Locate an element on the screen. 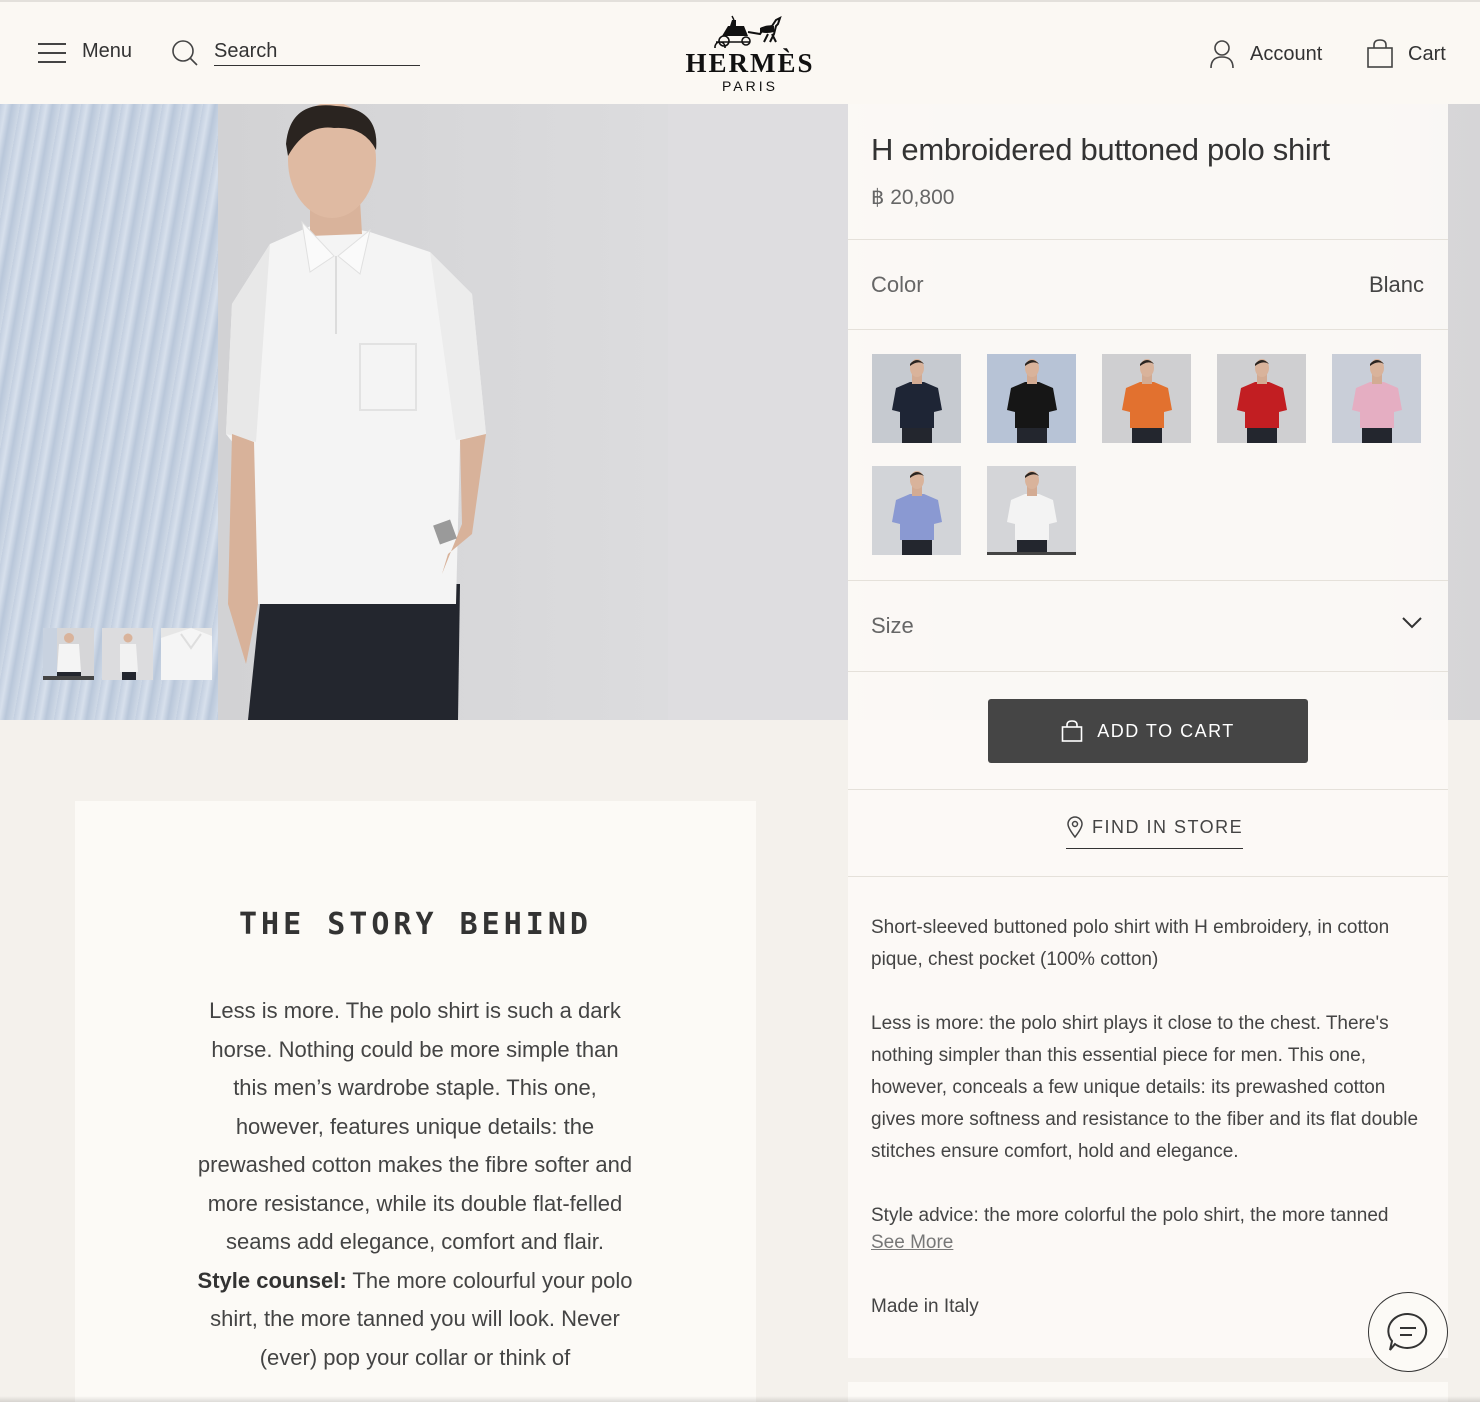 The width and height of the screenshot is (1480, 1402). add-to-cart-button: ADD TO CART is located at coordinates (1148, 731).